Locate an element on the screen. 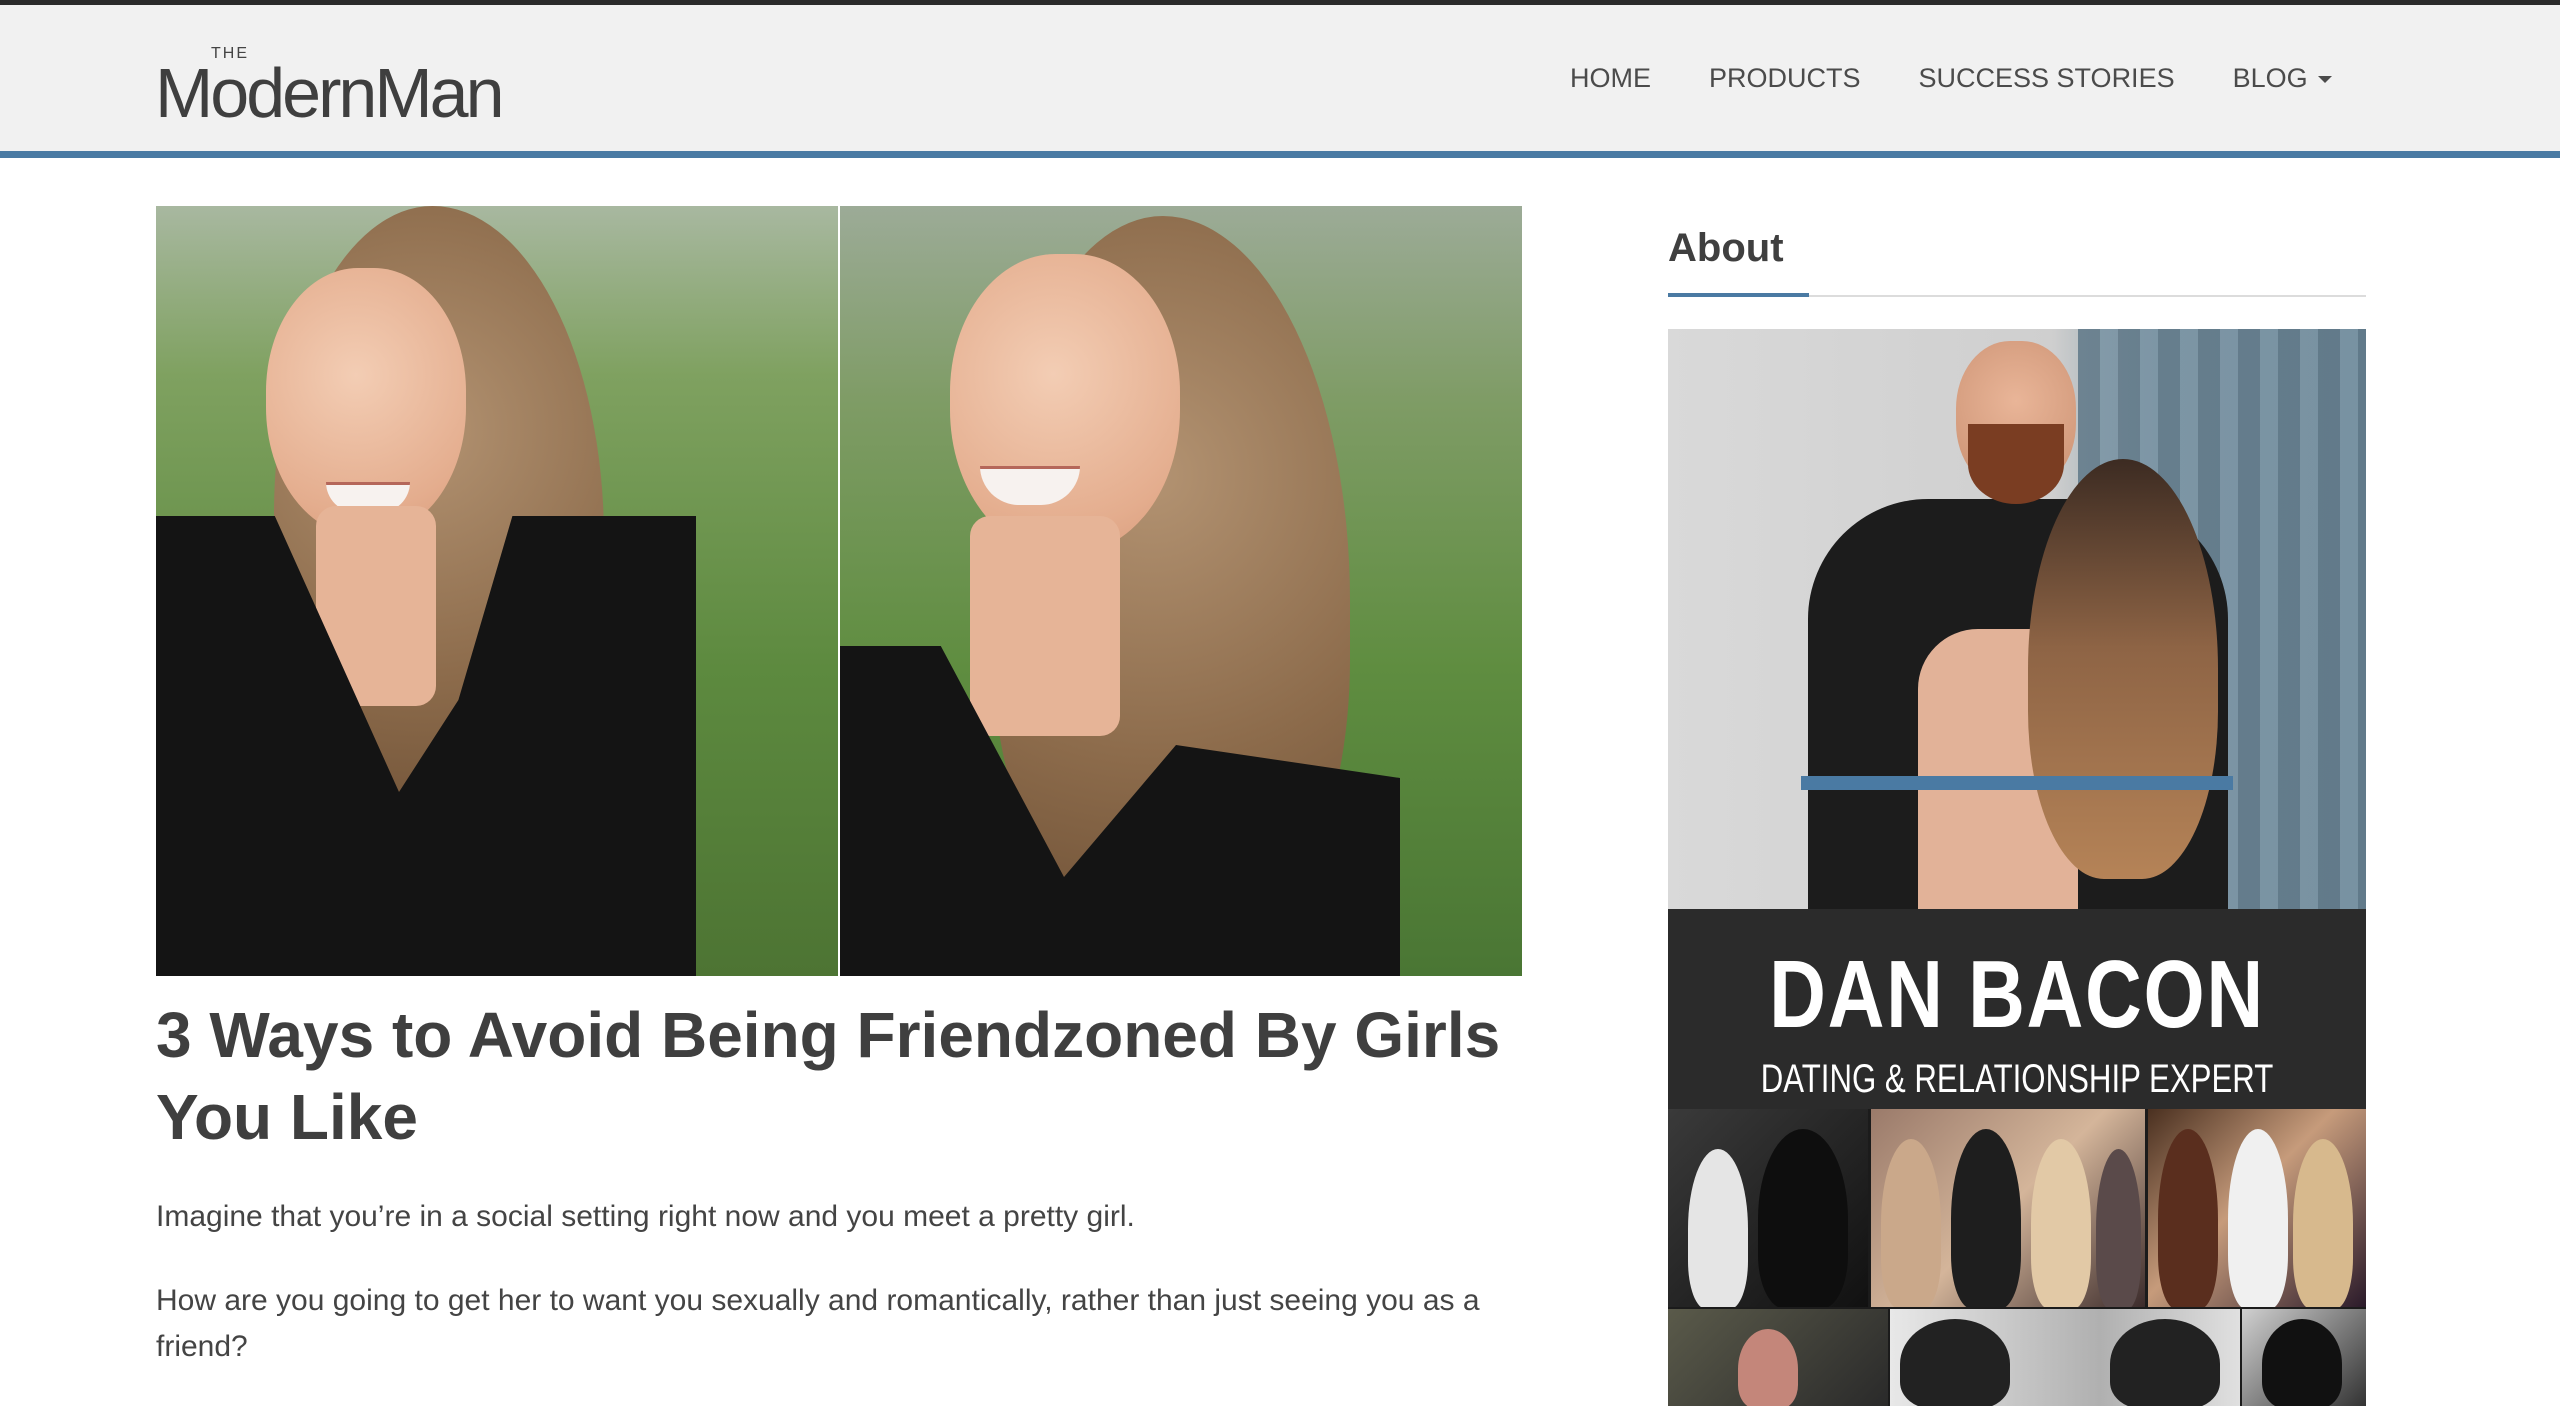 The image size is (2560, 1406). logo-name: ModernMan is located at coordinates (330, 93).